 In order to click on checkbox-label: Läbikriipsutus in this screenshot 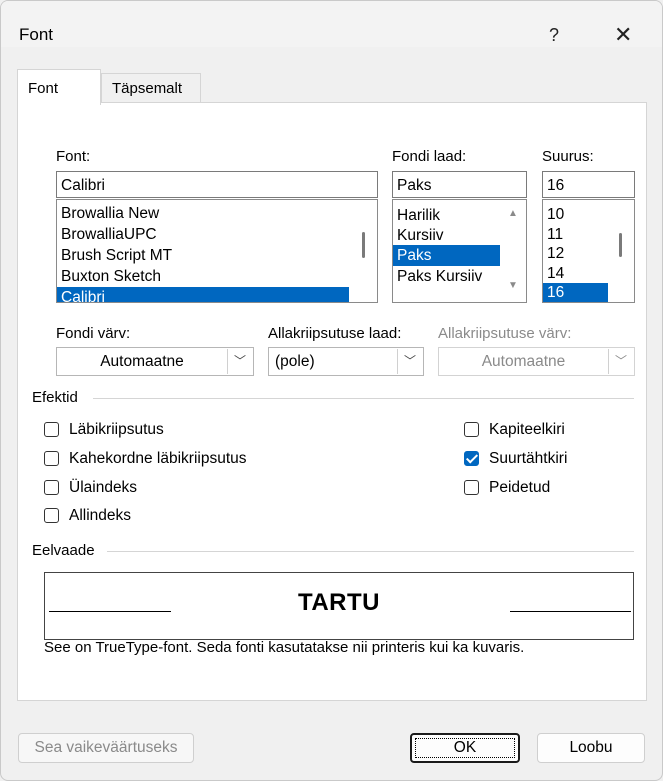, I will do `click(116, 429)`.